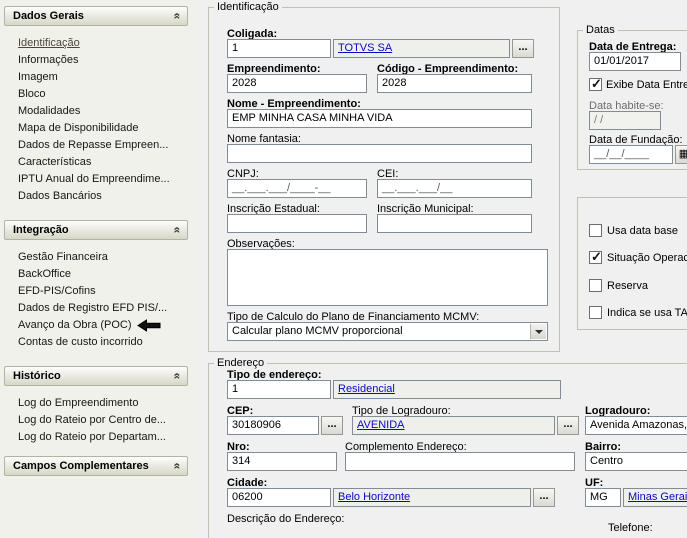  Describe the element at coordinates (96, 16) in the screenshot. I see `section-header-dados-gerais: Dados Gerais` at that location.